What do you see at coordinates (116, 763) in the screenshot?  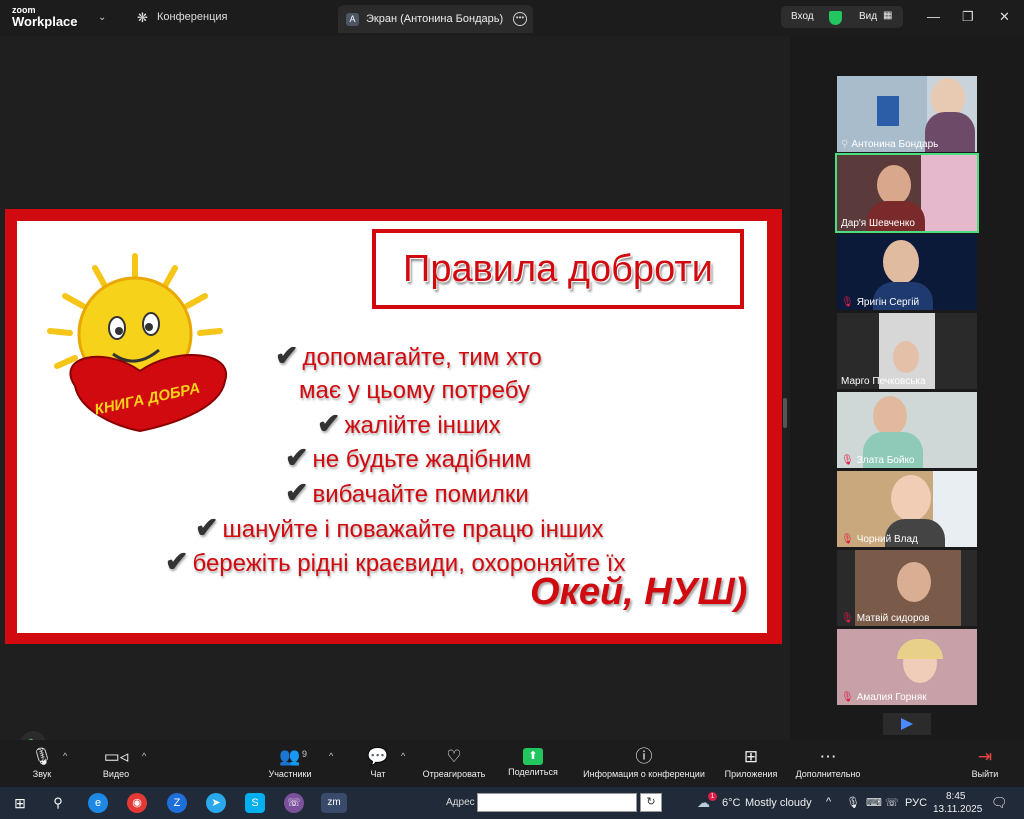 I see `video-button: ▭◃ Видео` at bounding box center [116, 763].